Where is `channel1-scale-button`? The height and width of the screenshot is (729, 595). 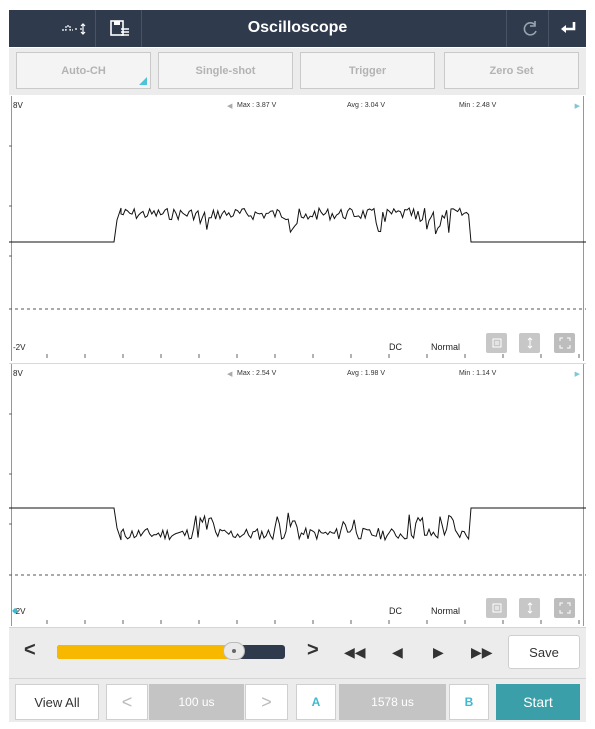 channel1-scale-button is located at coordinates (529, 343).